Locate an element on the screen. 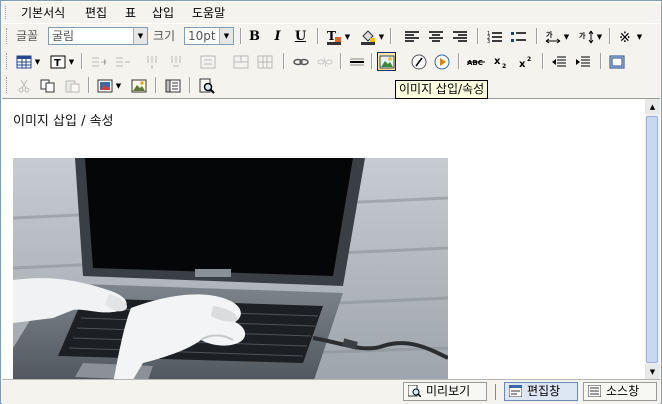 This screenshot has height=404, width=662. underline-button: U is located at coordinates (300, 36).